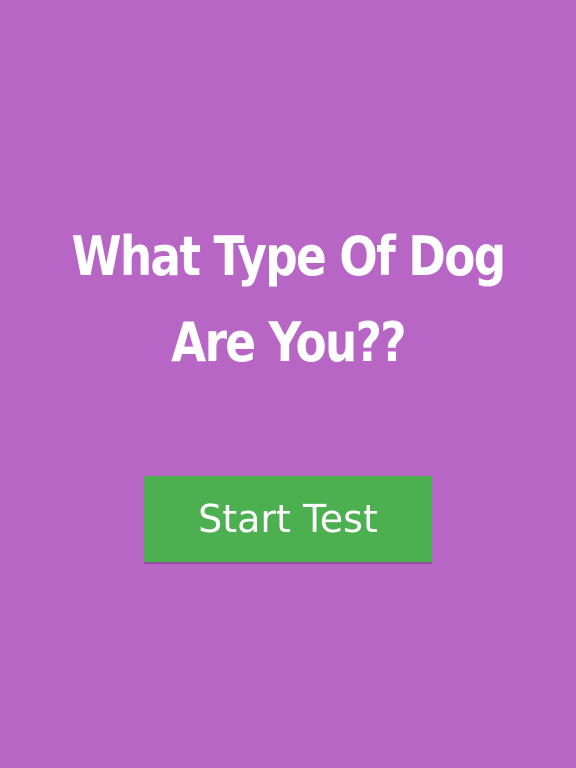 This screenshot has width=576, height=768. What do you see at coordinates (288, 519) in the screenshot?
I see `start-test-button: Start Test` at bounding box center [288, 519].